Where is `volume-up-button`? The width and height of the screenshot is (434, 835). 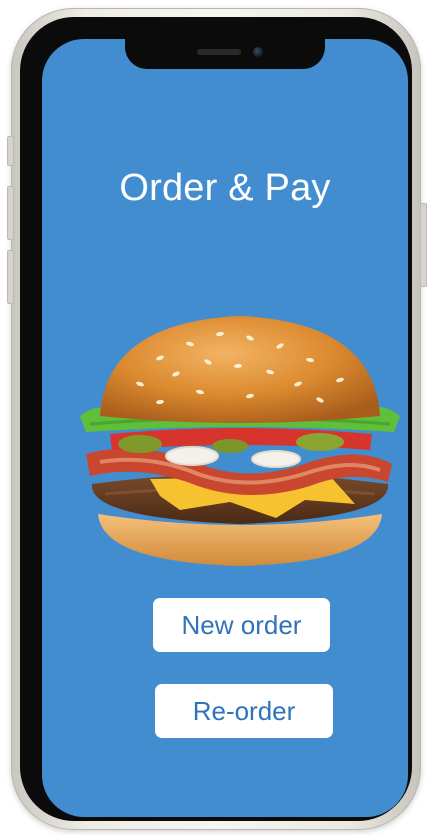 volume-up-button is located at coordinates (10, 213).